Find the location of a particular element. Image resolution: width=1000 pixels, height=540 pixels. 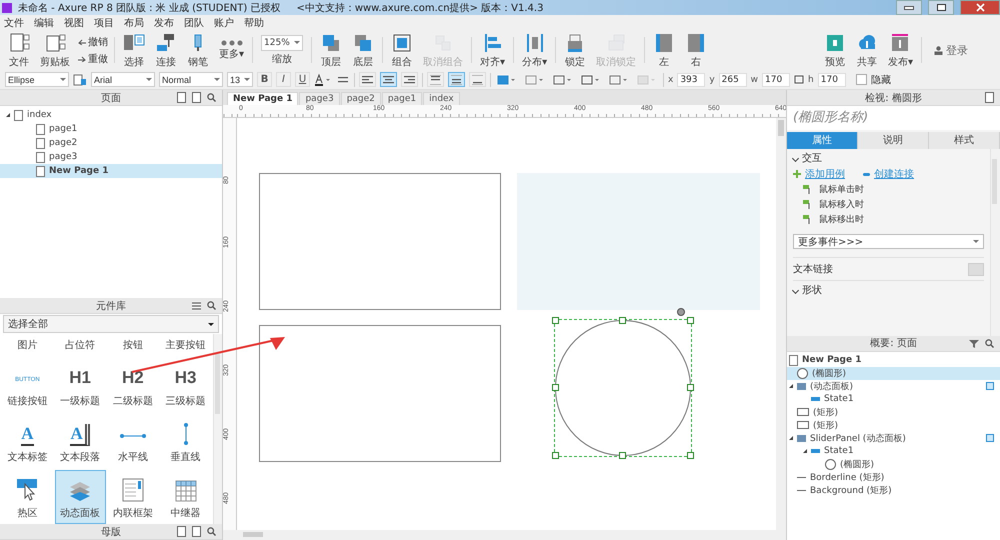

event-item: 鼠标移出时 is located at coordinates (888, 219).